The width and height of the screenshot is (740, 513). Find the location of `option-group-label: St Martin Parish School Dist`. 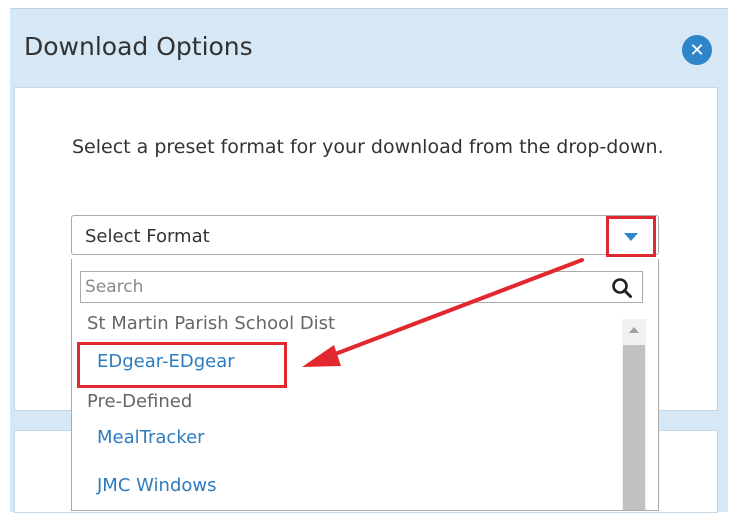

option-group-label: St Martin Parish School Dist is located at coordinates (211, 323).